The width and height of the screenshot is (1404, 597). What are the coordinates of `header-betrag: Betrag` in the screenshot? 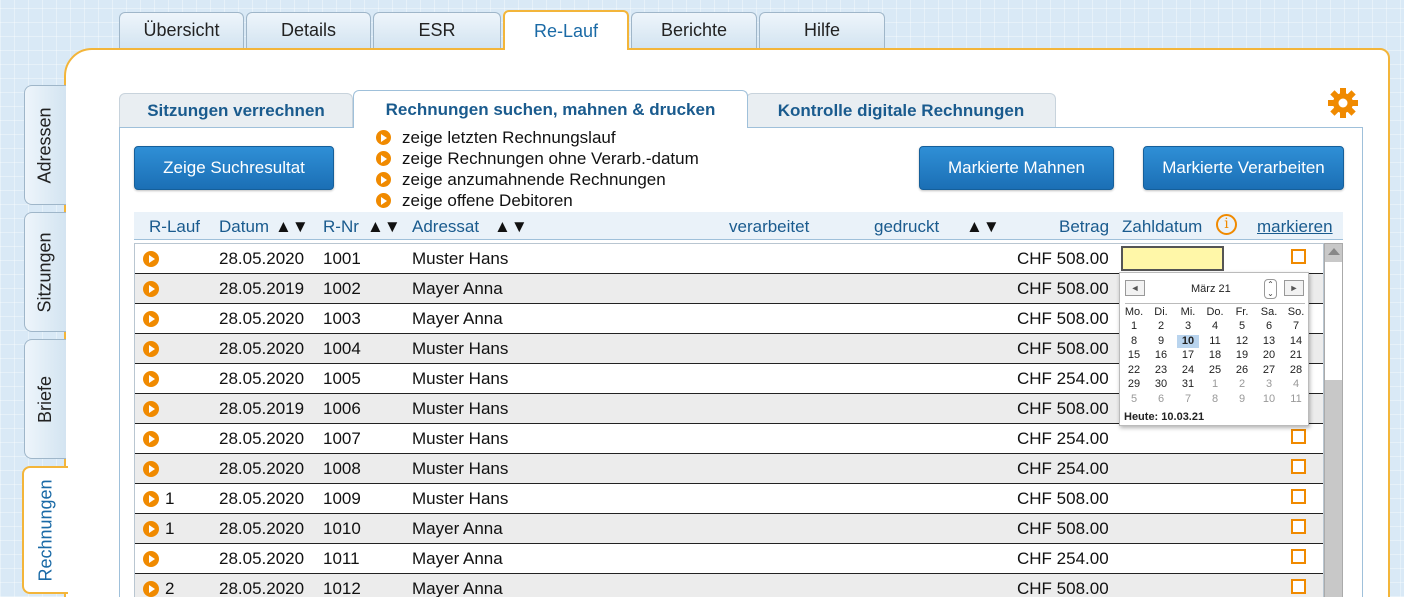 It's located at (1084, 227).